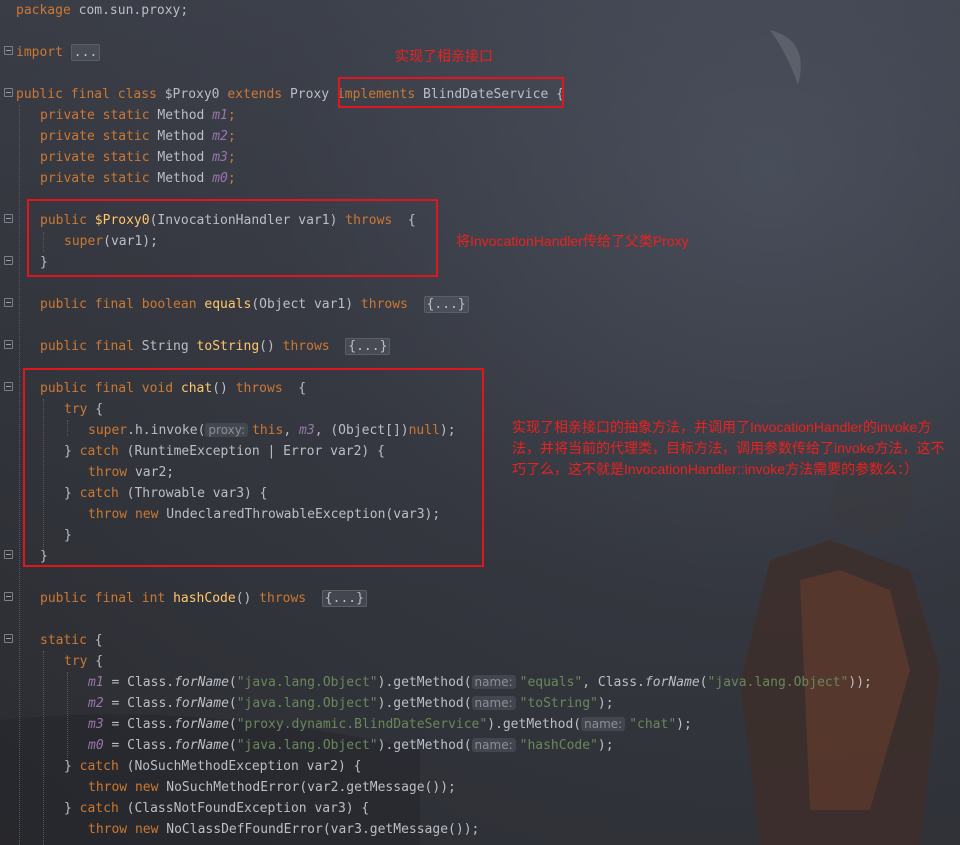 Image resolution: width=960 pixels, height=845 pixels. I want to click on field-ref: m3, so click(96, 724).